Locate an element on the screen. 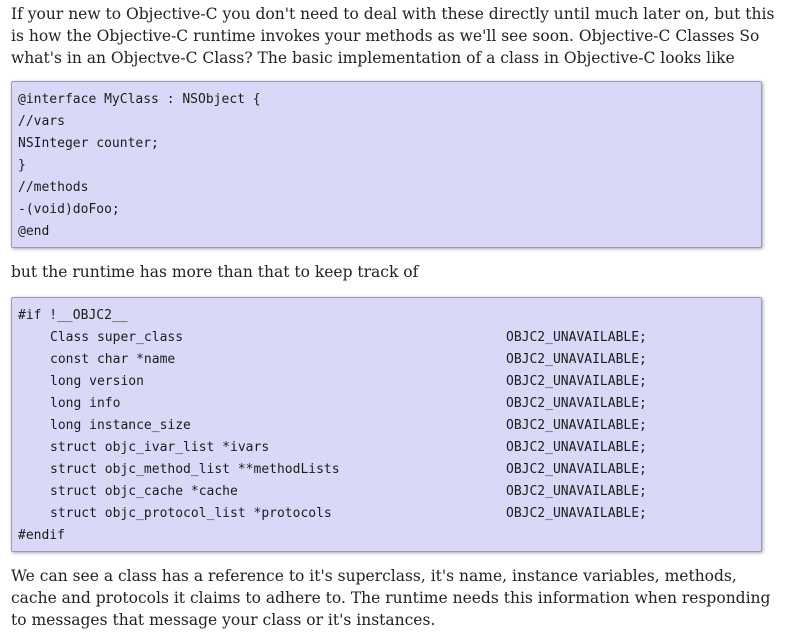  field-declaration: Class super_class is located at coordinates (117, 337).